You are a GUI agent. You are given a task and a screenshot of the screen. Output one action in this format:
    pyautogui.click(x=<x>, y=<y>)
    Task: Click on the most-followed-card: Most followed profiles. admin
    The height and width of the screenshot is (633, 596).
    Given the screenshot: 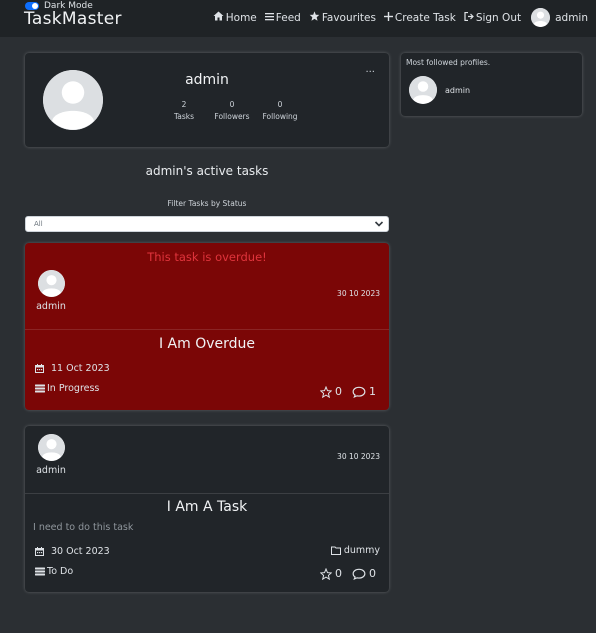 What is the action you would take?
    pyautogui.click(x=491, y=84)
    